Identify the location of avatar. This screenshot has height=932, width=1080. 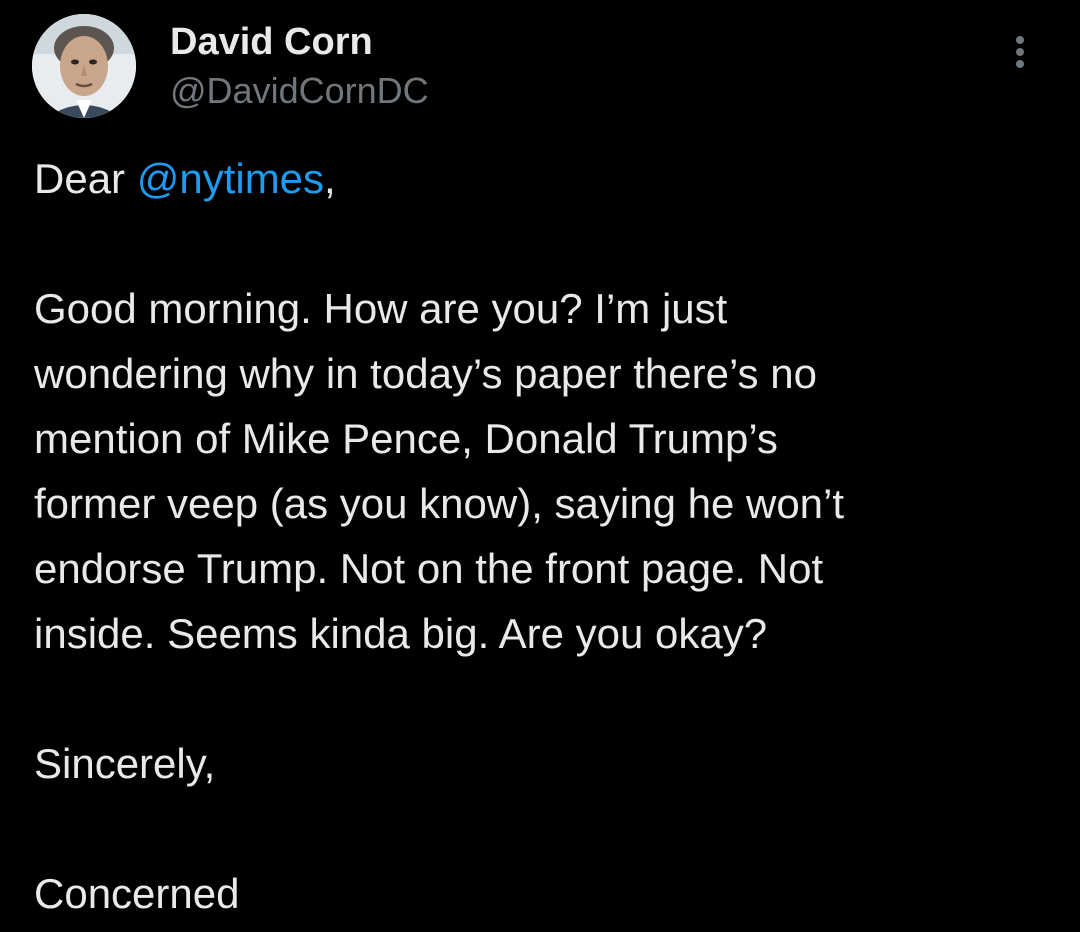
(84, 66).